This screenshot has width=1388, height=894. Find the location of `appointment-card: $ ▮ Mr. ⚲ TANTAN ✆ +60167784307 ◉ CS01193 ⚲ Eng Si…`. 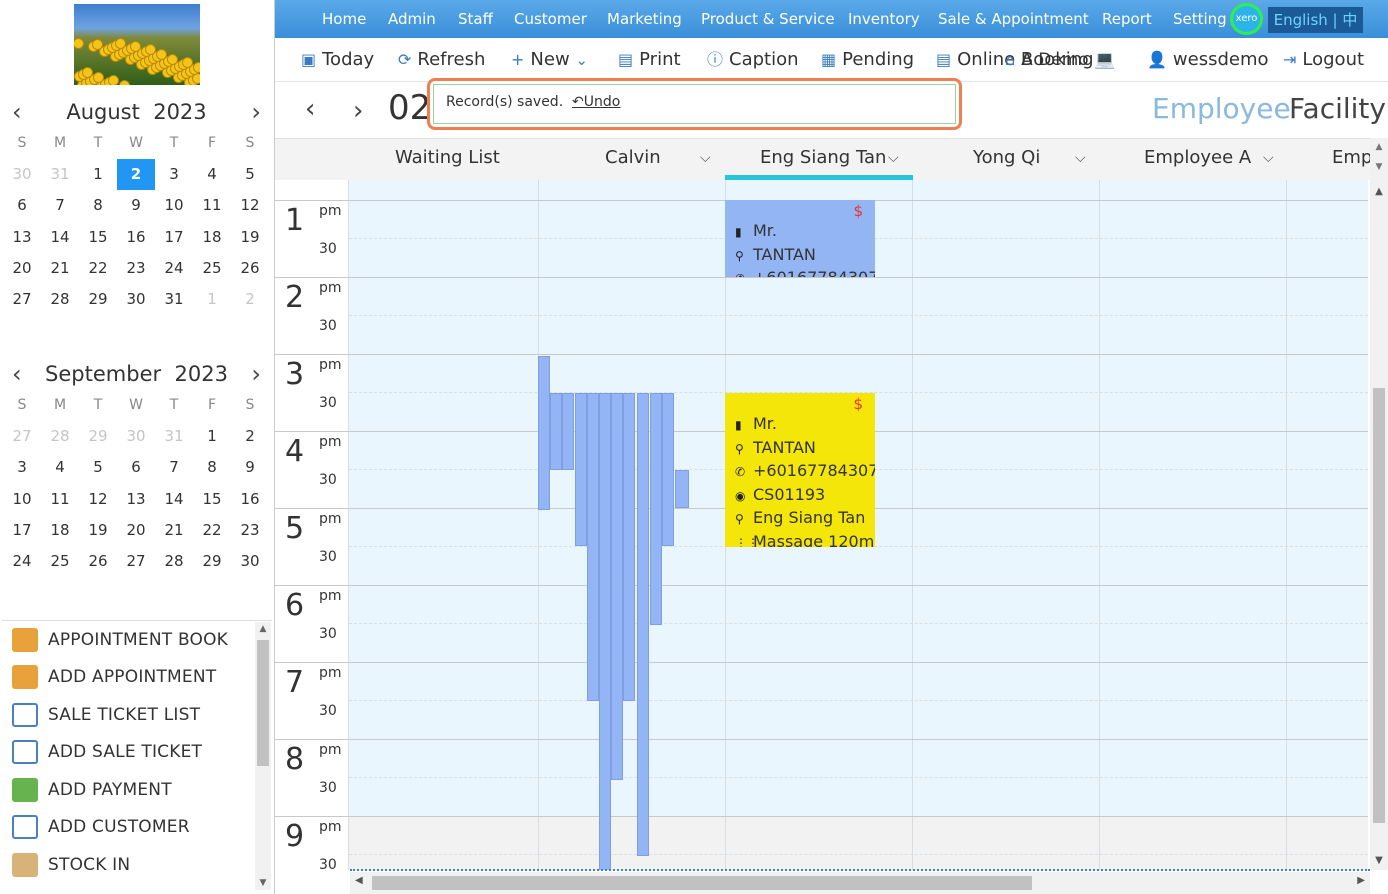

appointment-card: $ ▮ Mr. ⚲ TANTAN ✆ +60167784307 ◉ CS01193 ⚲ Eng Si… is located at coordinates (800, 470).